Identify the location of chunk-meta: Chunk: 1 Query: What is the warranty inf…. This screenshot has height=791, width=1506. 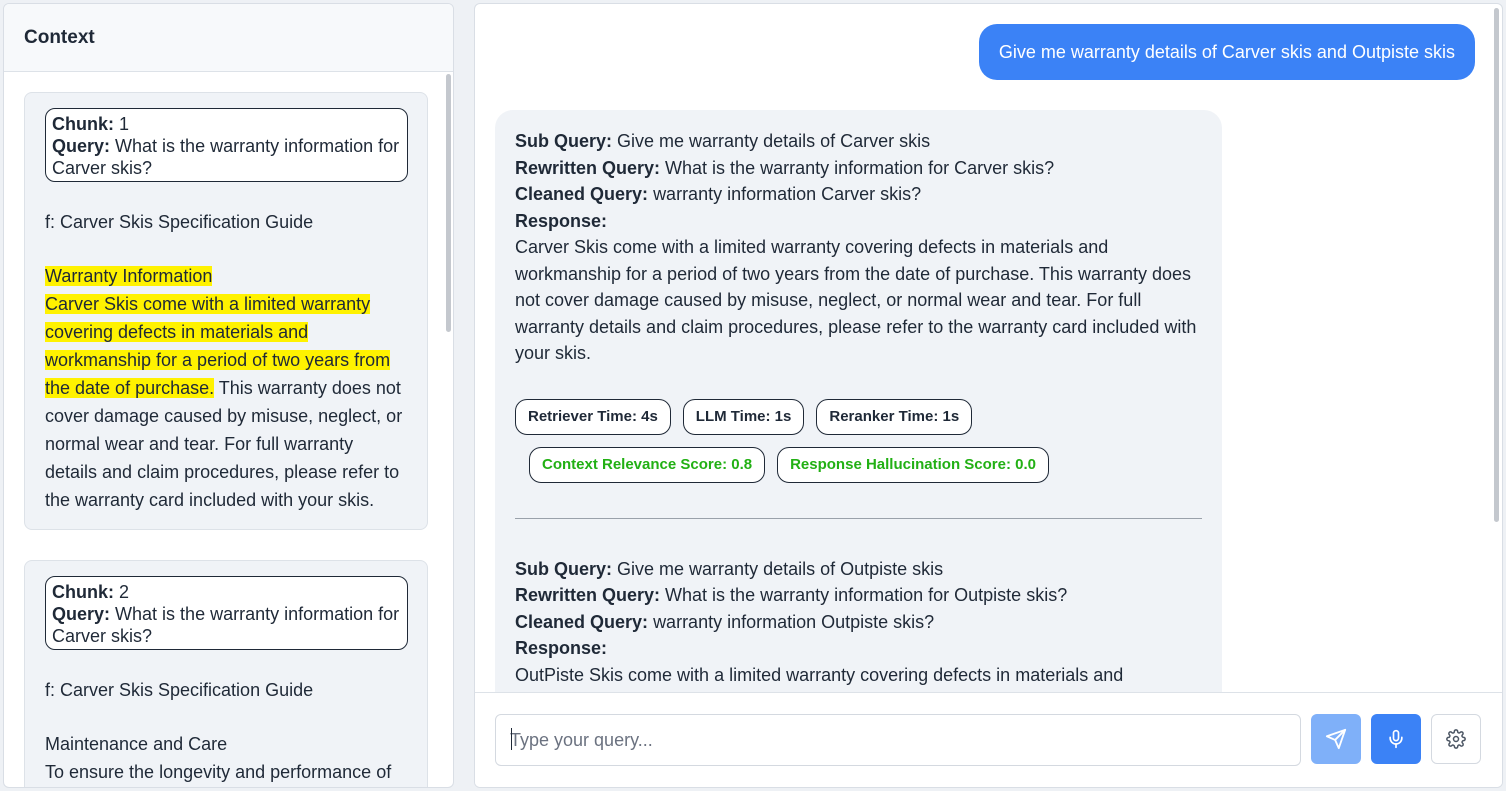
(226, 145).